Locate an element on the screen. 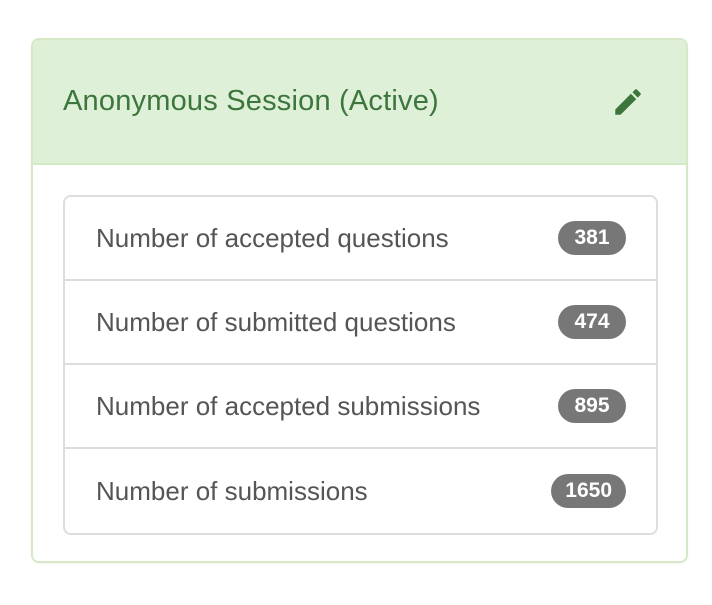  session-title: Anonymous Session (Active) is located at coordinates (251, 101).